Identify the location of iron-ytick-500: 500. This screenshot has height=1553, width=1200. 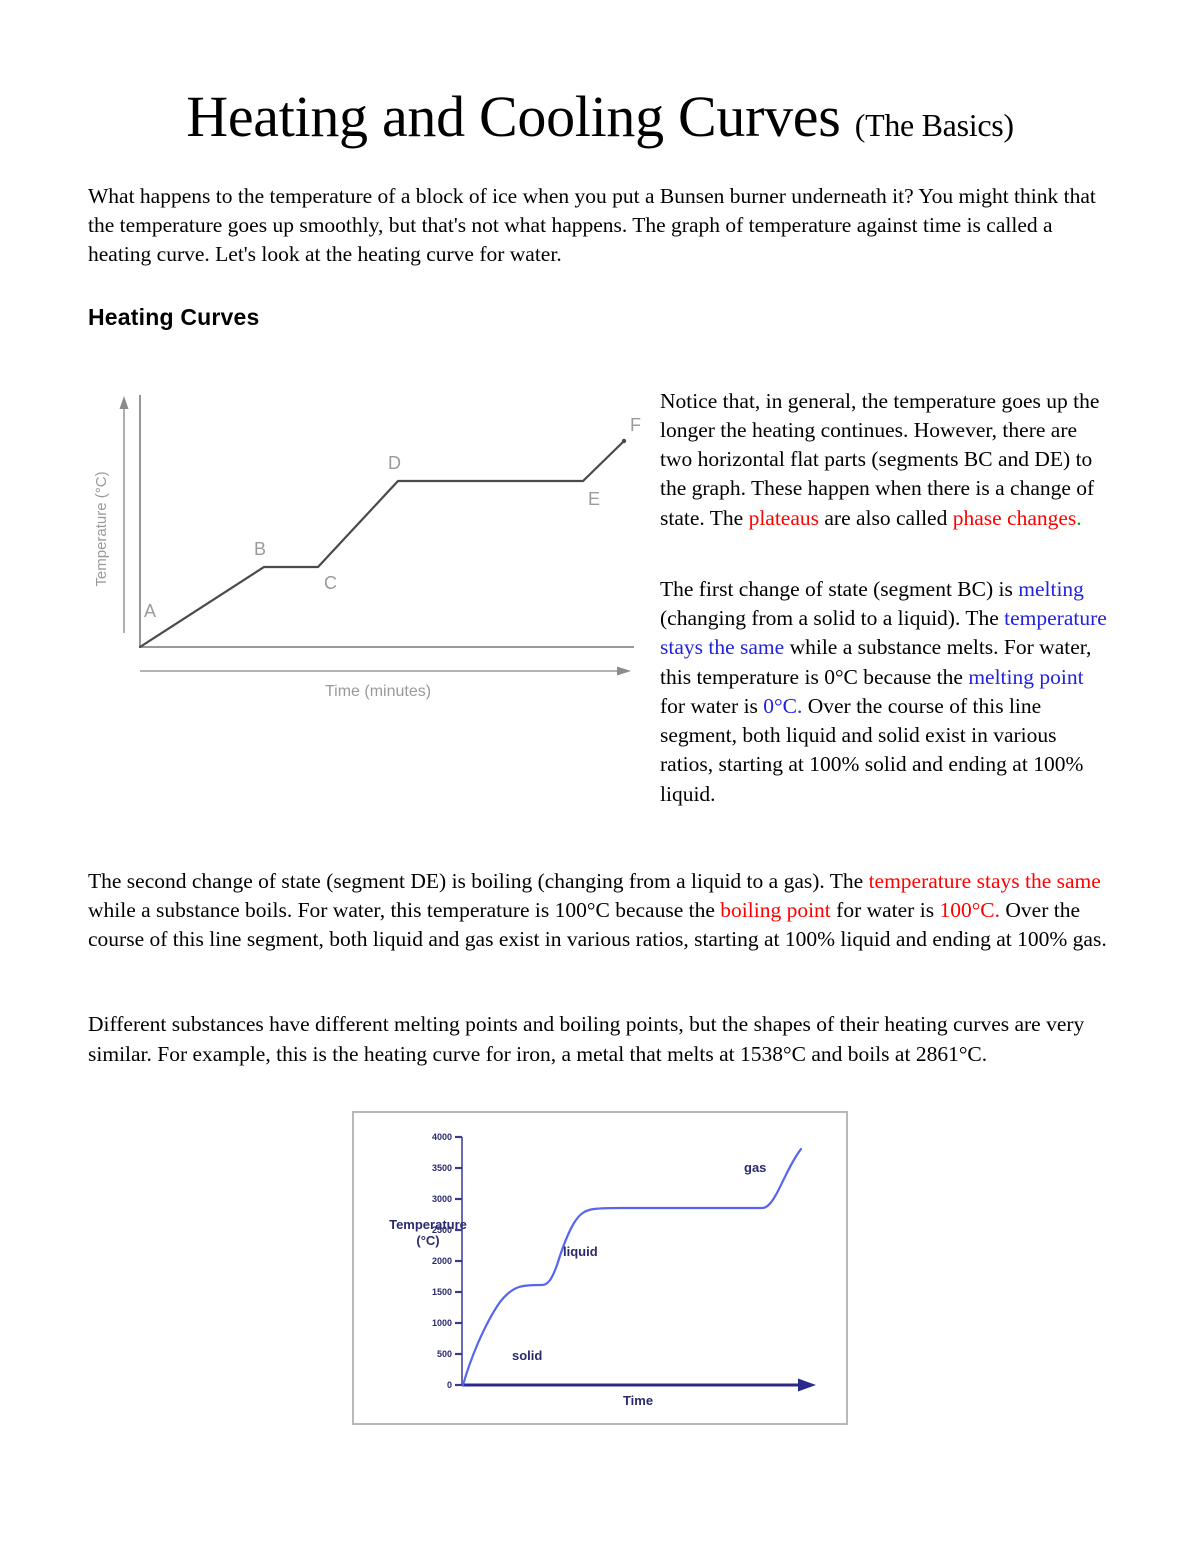
(444, 1354).